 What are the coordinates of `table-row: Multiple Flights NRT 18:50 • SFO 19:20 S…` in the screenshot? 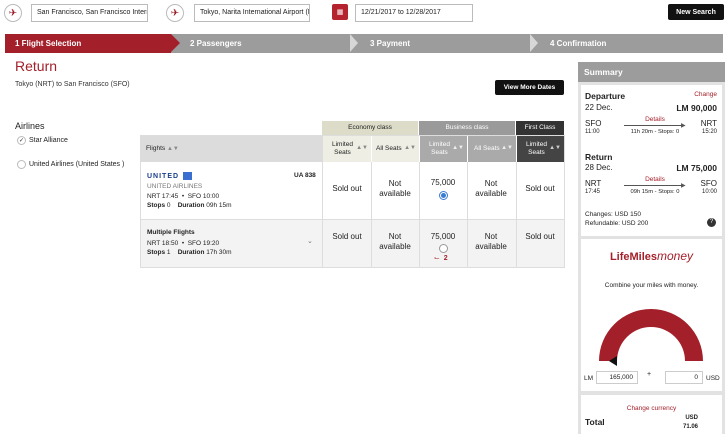 It's located at (352, 243).